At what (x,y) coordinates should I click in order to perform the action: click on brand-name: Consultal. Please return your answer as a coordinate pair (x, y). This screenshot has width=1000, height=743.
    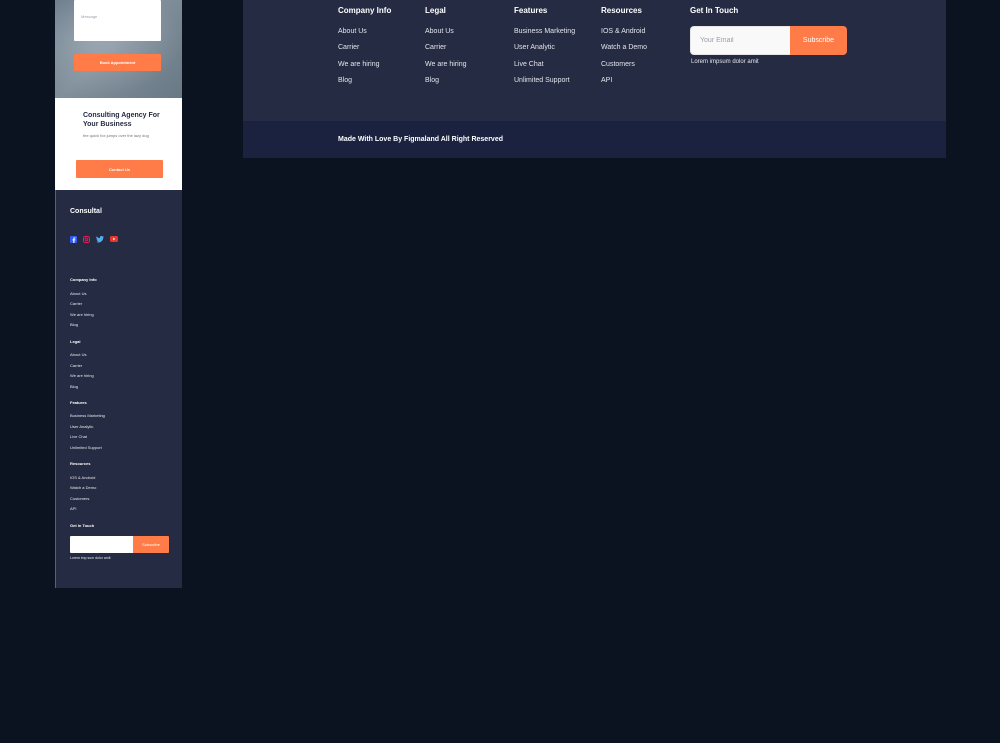
    Looking at the image, I should click on (86, 211).